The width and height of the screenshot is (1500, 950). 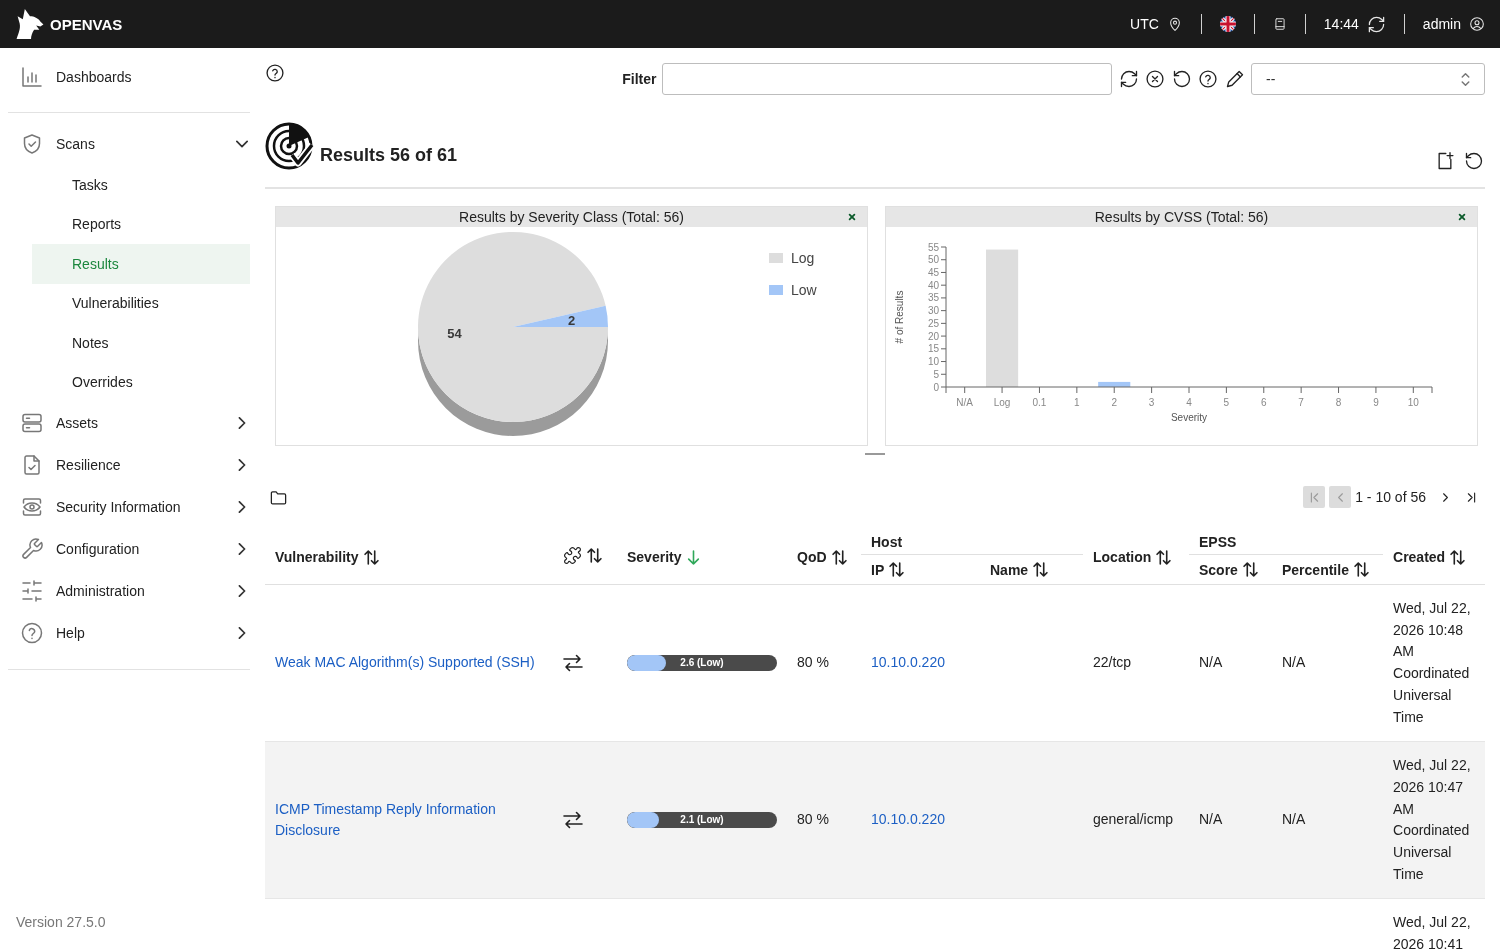 I want to click on nav-item: Help, so click(x=129, y=633).